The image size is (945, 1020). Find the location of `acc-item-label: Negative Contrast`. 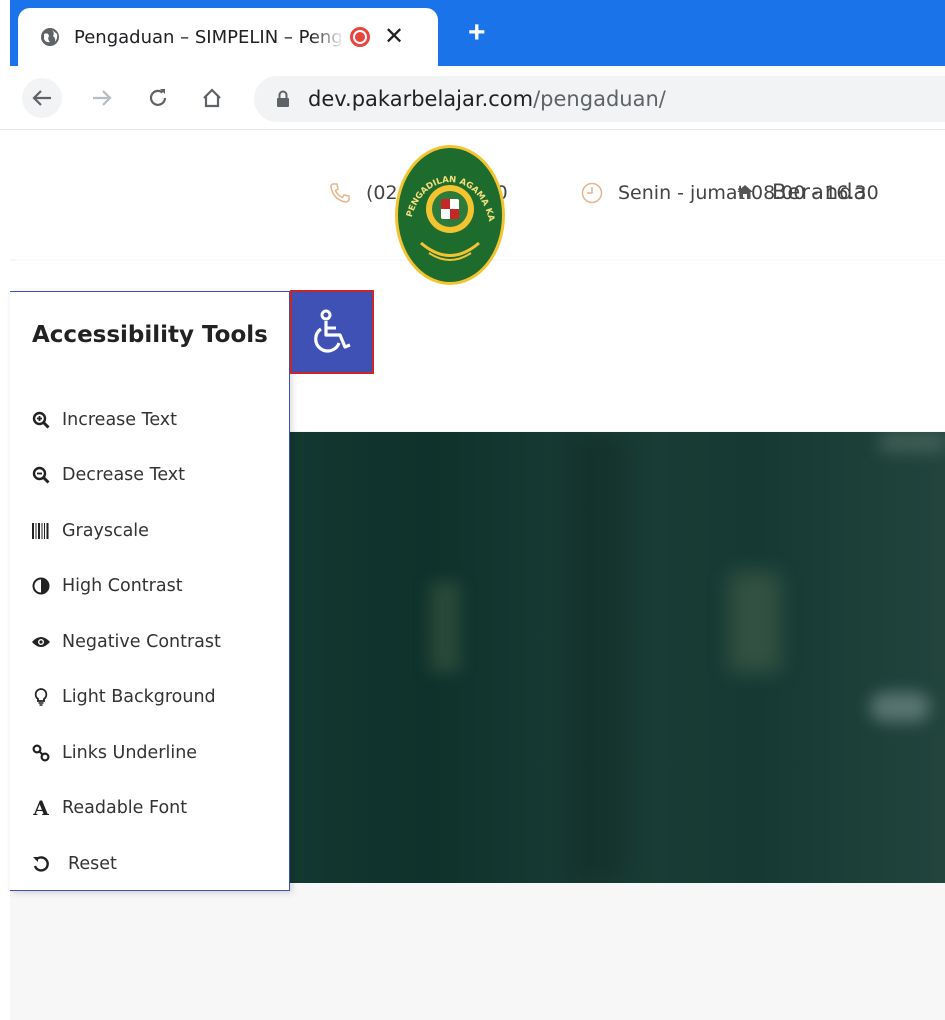

acc-item-label: Negative Contrast is located at coordinates (141, 641).